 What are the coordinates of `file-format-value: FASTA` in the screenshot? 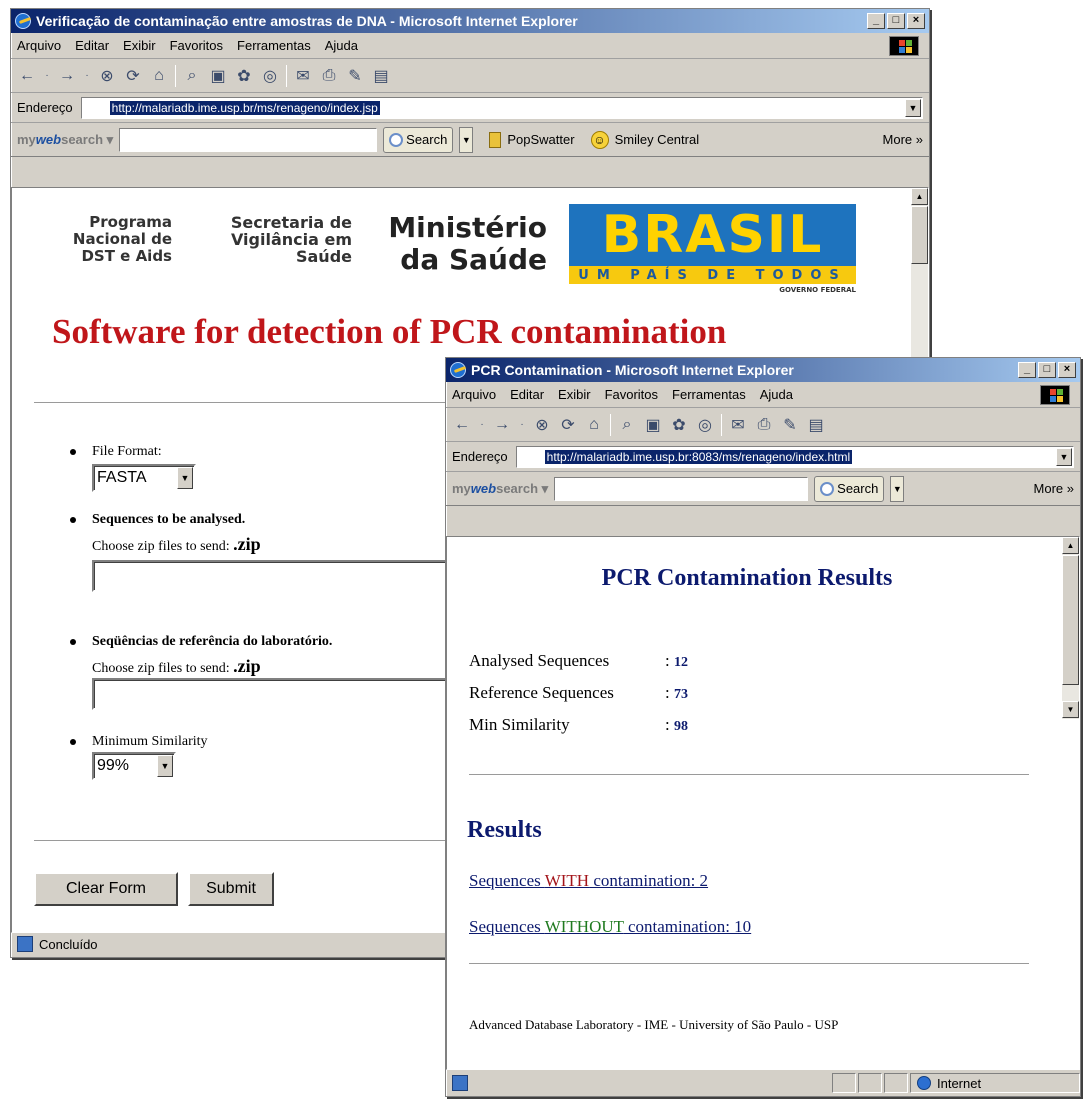 It's located at (122, 478).